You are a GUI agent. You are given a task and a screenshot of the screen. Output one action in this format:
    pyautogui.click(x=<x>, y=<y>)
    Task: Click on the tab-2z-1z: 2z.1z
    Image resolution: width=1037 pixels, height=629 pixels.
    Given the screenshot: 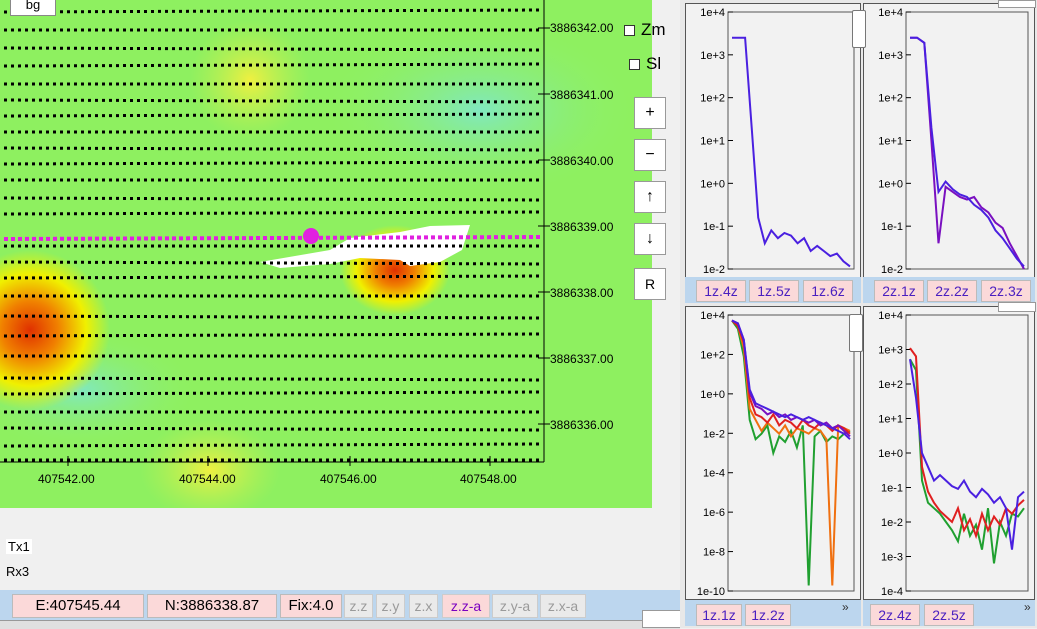 What is the action you would take?
    pyautogui.click(x=899, y=291)
    